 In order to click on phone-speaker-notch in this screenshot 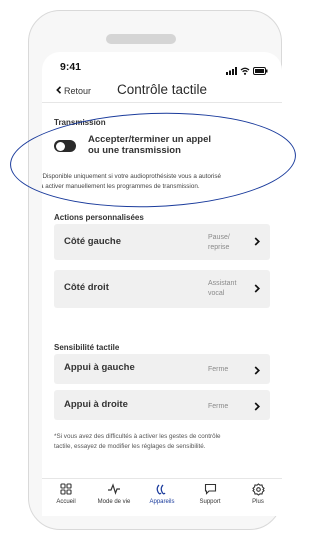, I will do `click(141, 39)`.